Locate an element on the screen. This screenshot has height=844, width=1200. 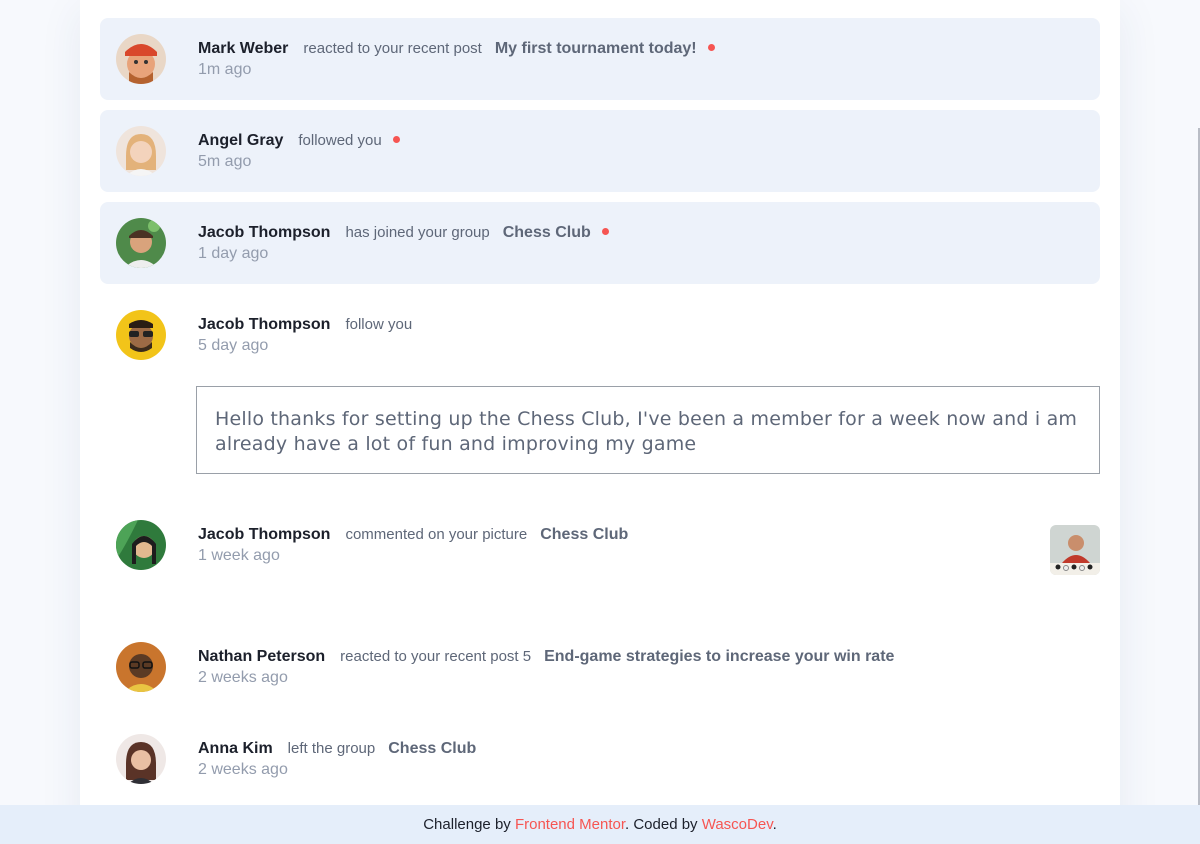
user-name: Anna Kim is located at coordinates (235, 749).